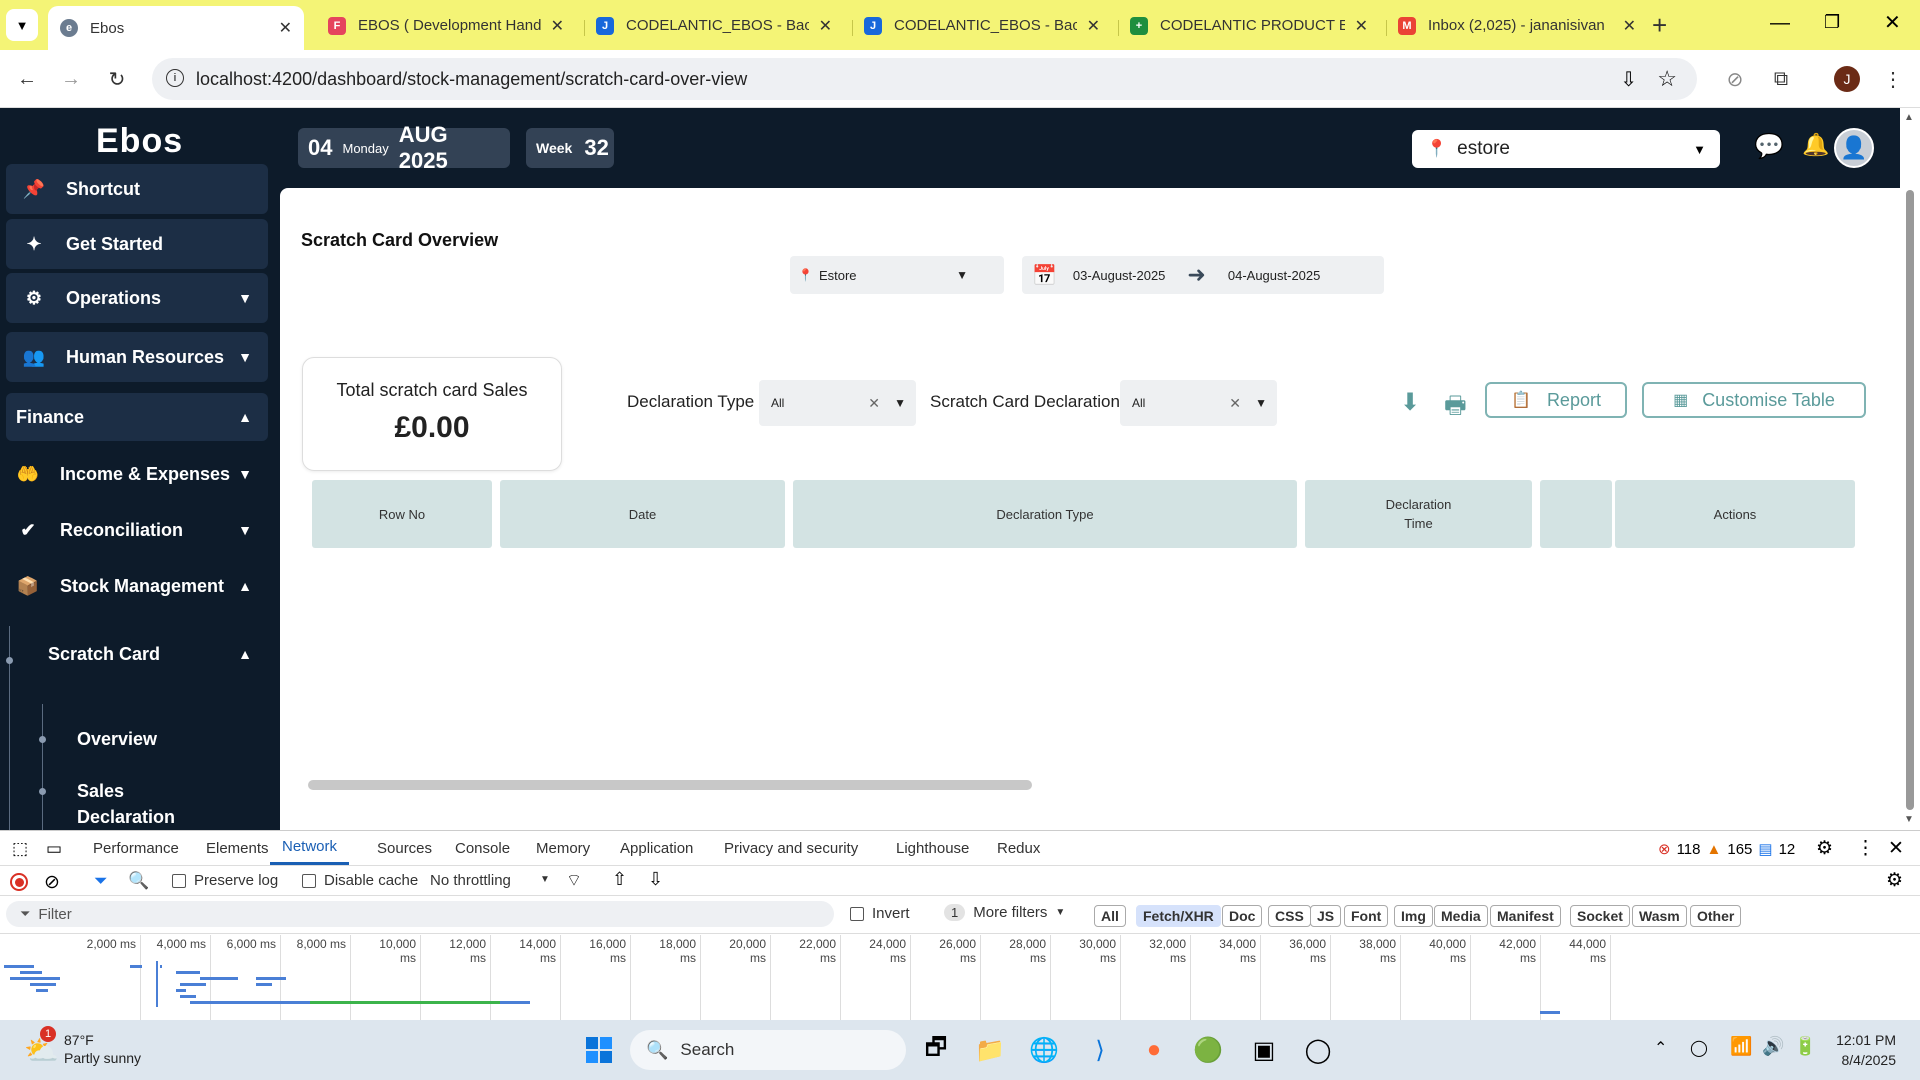 The width and height of the screenshot is (1920, 1080). I want to click on column-header-actions: Actions, so click(1735, 514).